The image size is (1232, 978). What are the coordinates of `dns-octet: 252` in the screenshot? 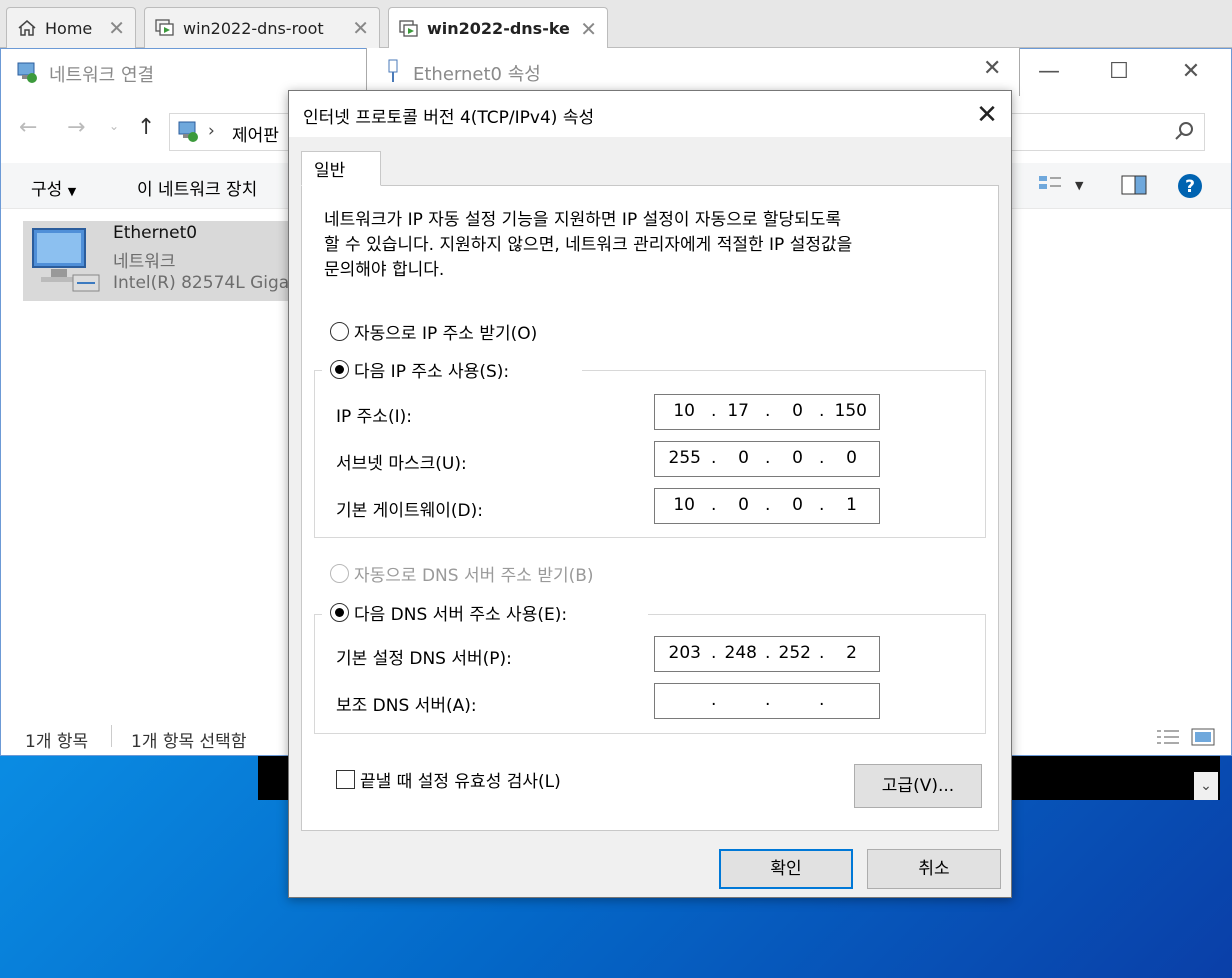 It's located at (794, 653).